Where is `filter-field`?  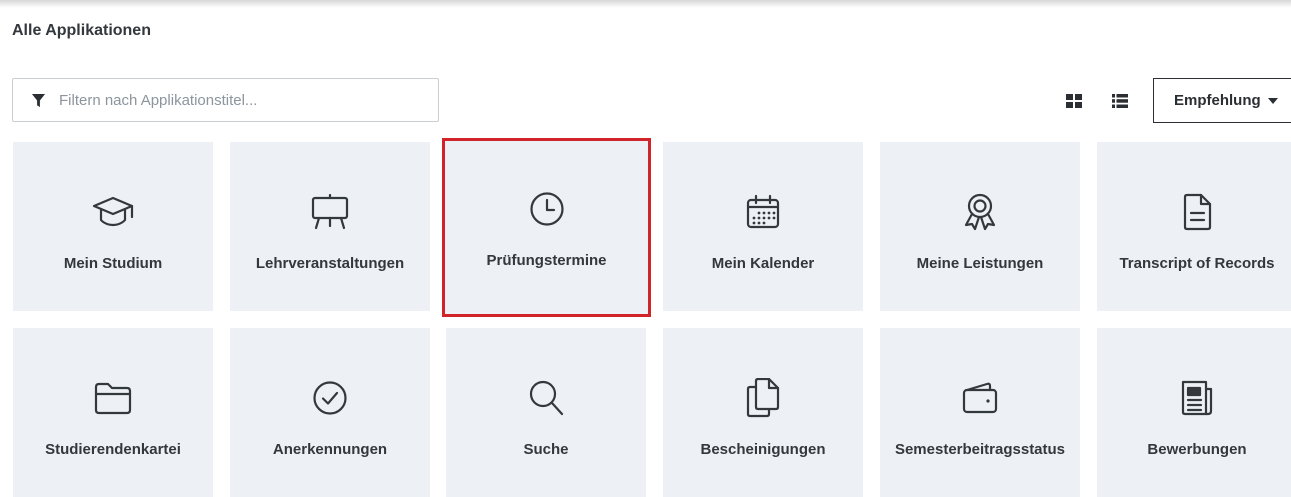
filter-field is located at coordinates (225, 100).